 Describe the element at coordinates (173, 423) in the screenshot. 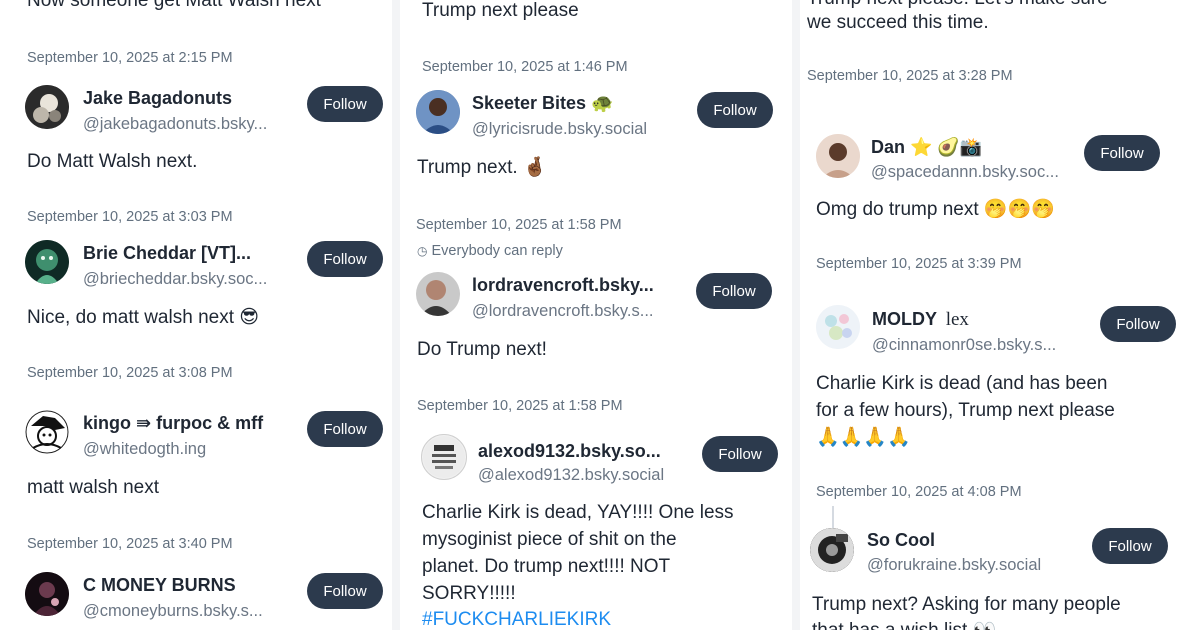

I see `author-name: kingo ⇛ furpoc & mff` at that location.